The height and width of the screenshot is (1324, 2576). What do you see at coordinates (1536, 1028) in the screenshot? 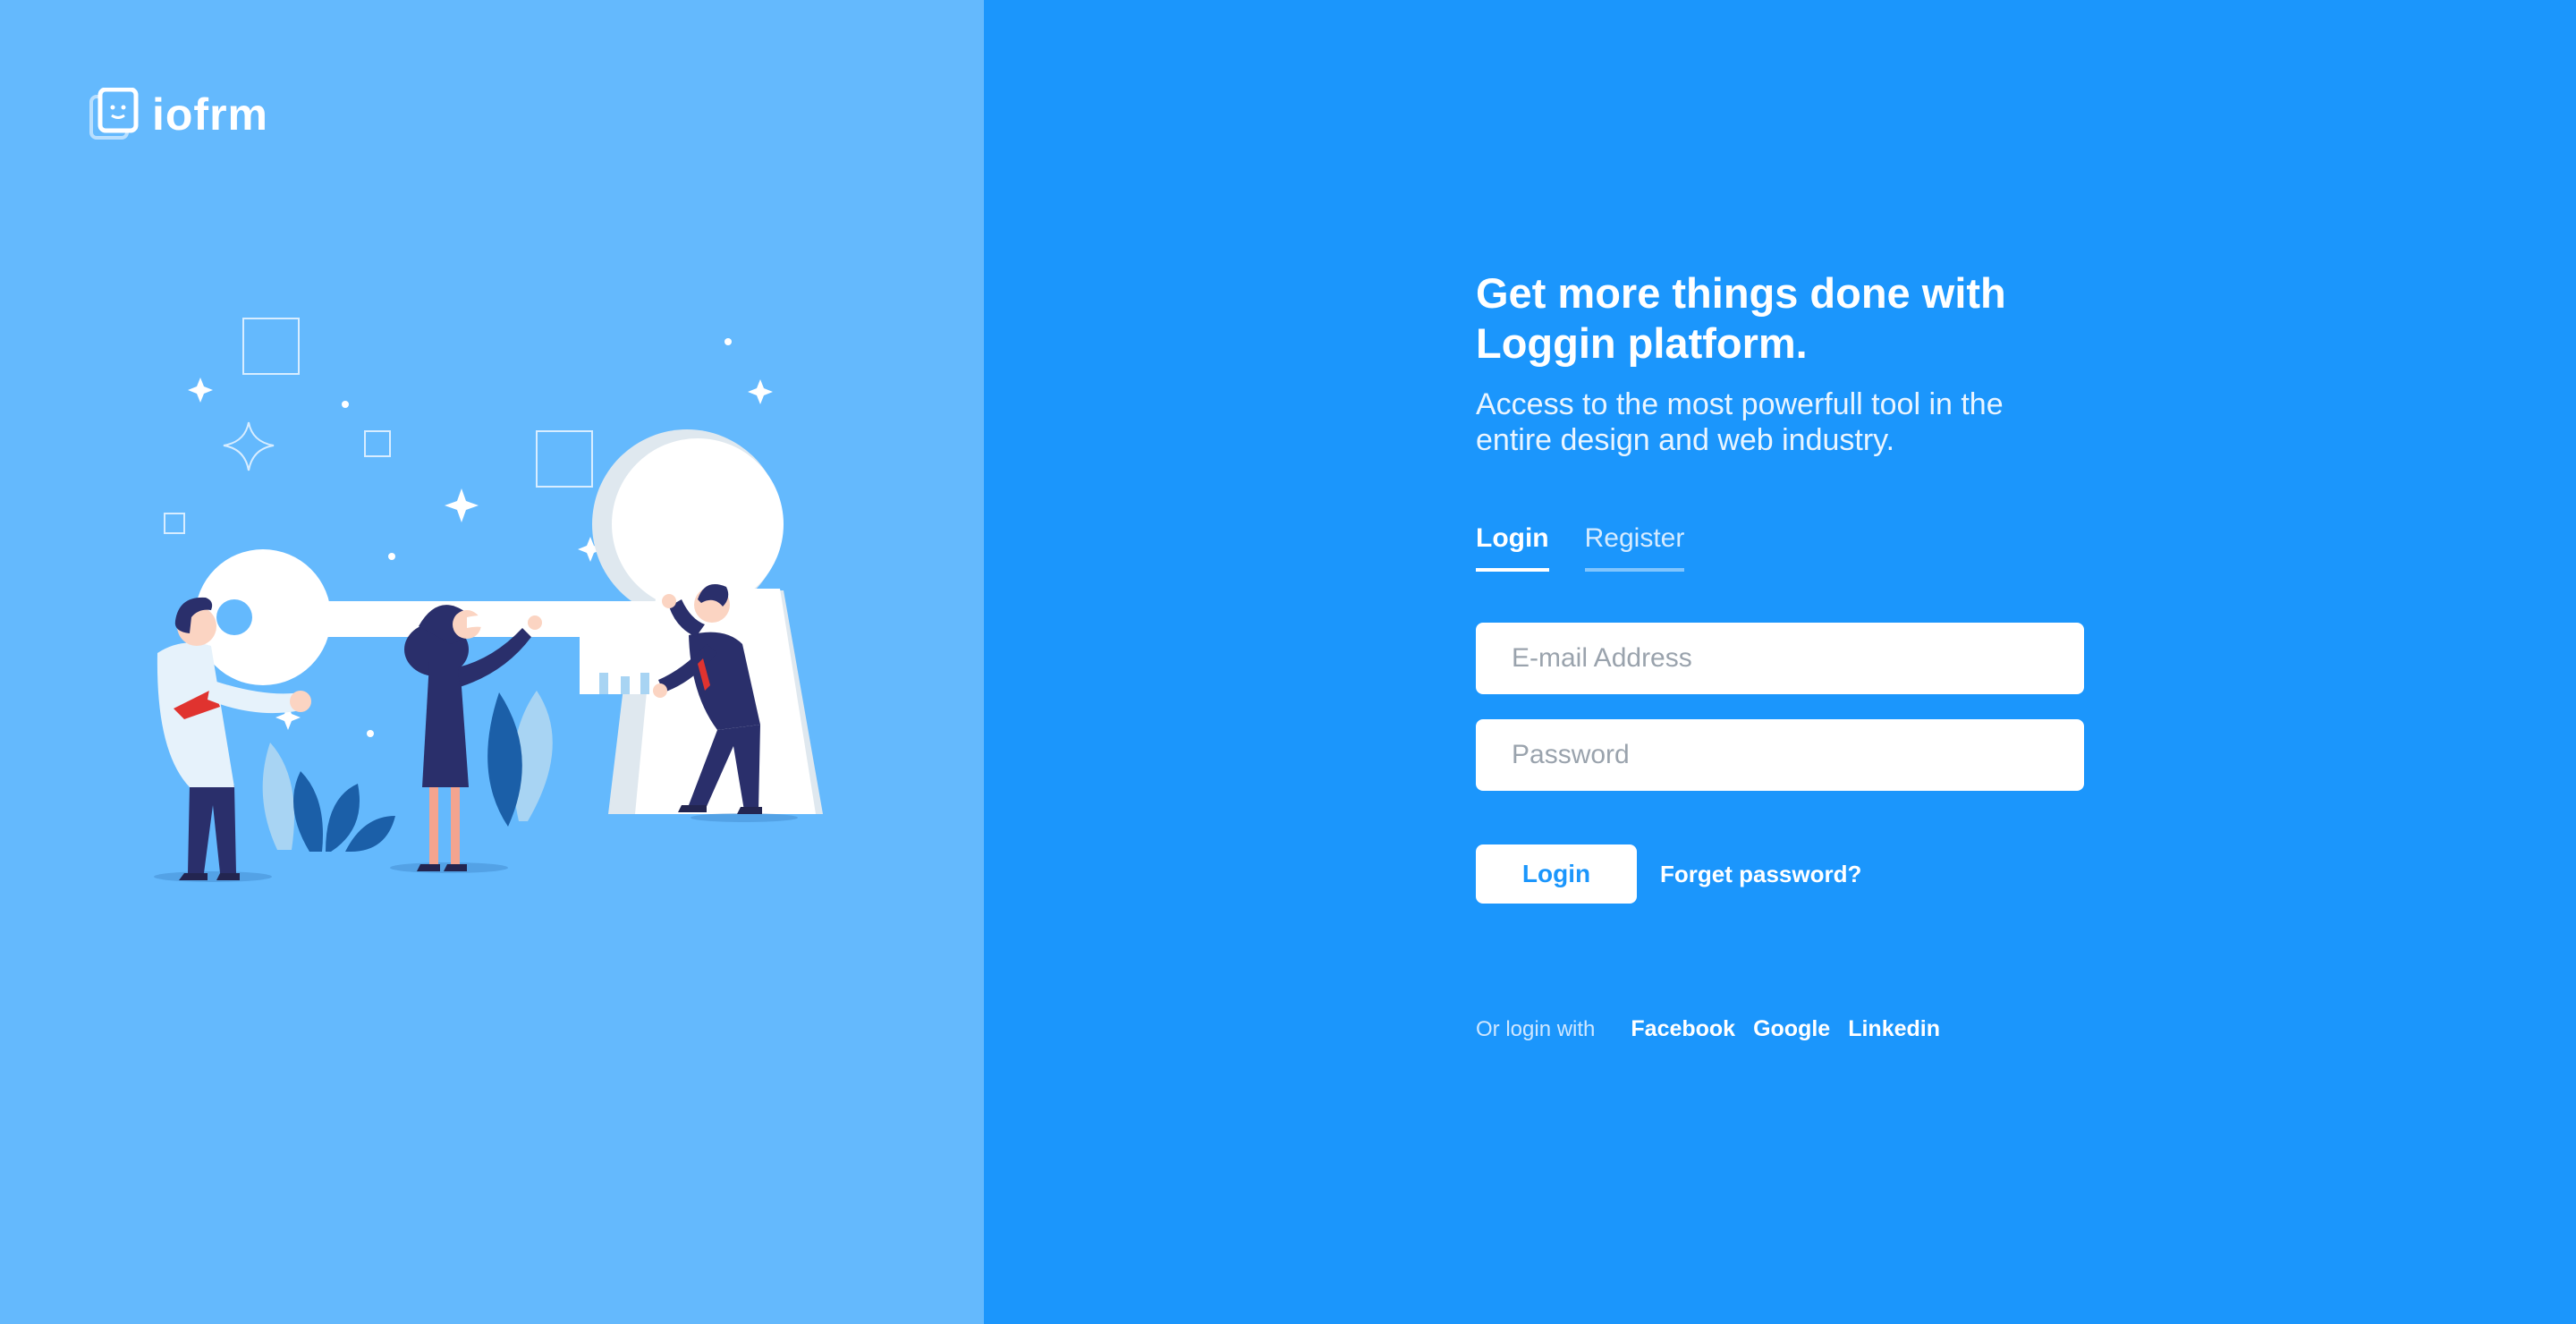
I see `social-login-label: Or login with` at bounding box center [1536, 1028].